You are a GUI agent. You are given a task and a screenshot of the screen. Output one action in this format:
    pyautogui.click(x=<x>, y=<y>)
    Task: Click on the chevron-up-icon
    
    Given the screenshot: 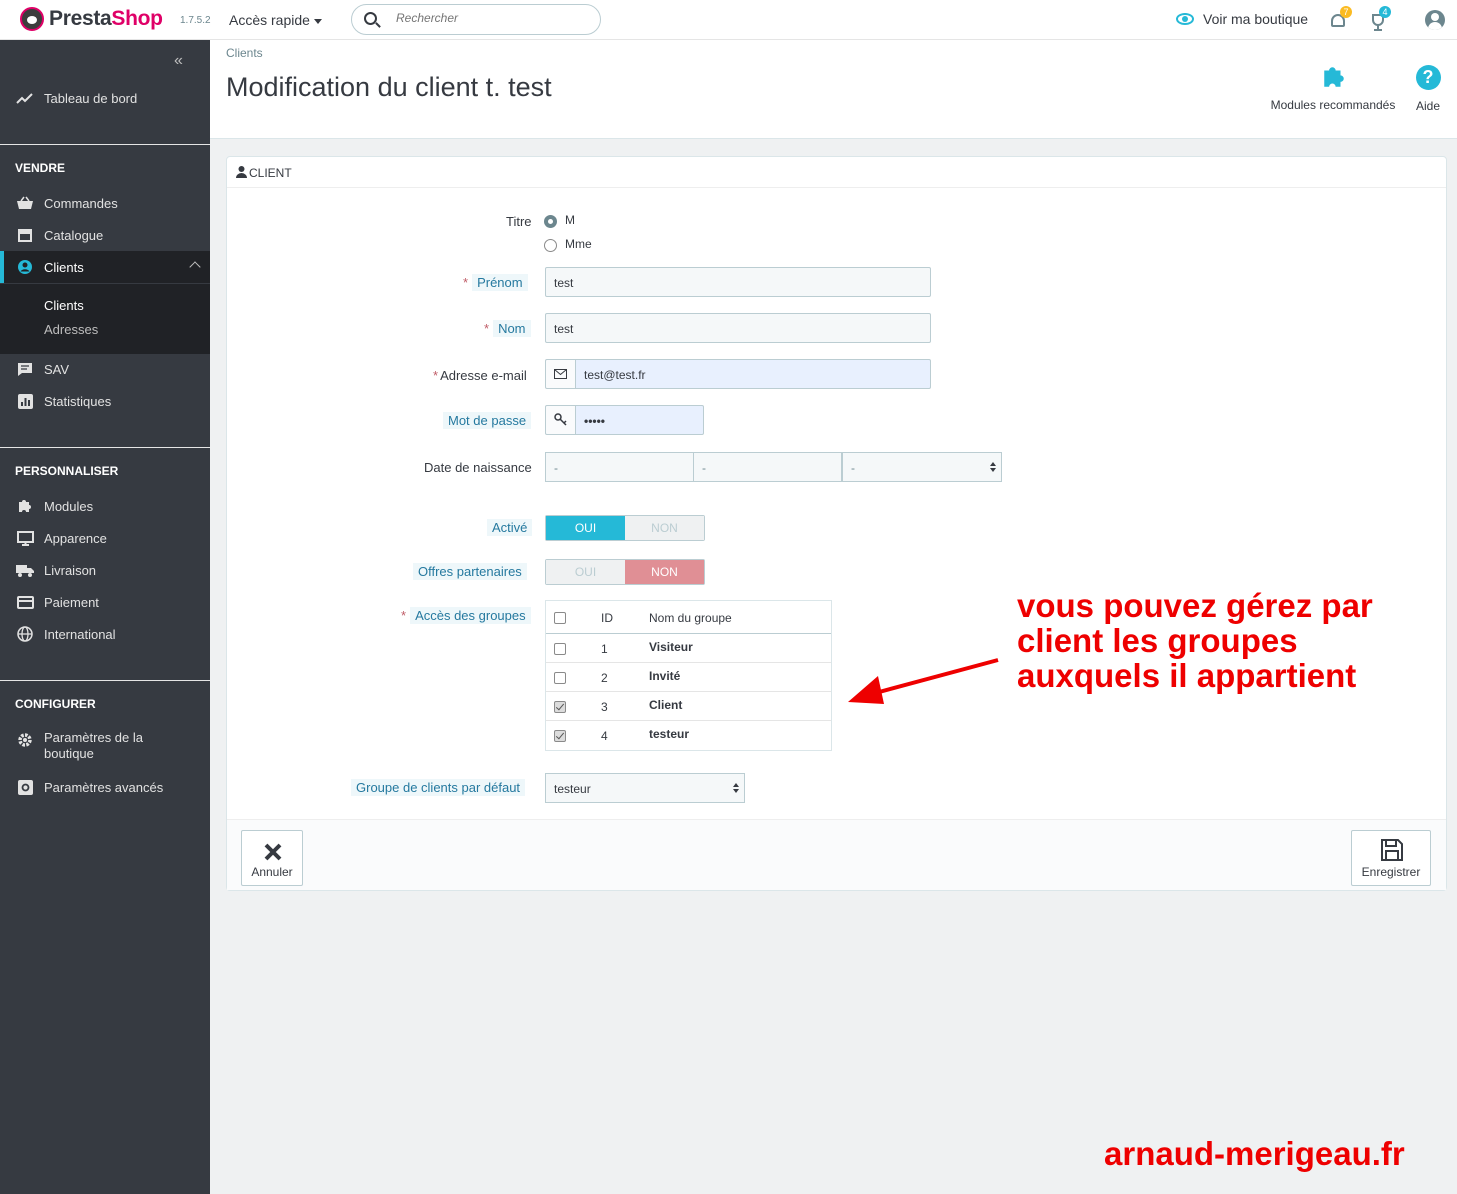 What is the action you would take?
    pyautogui.click(x=195, y=267)
    